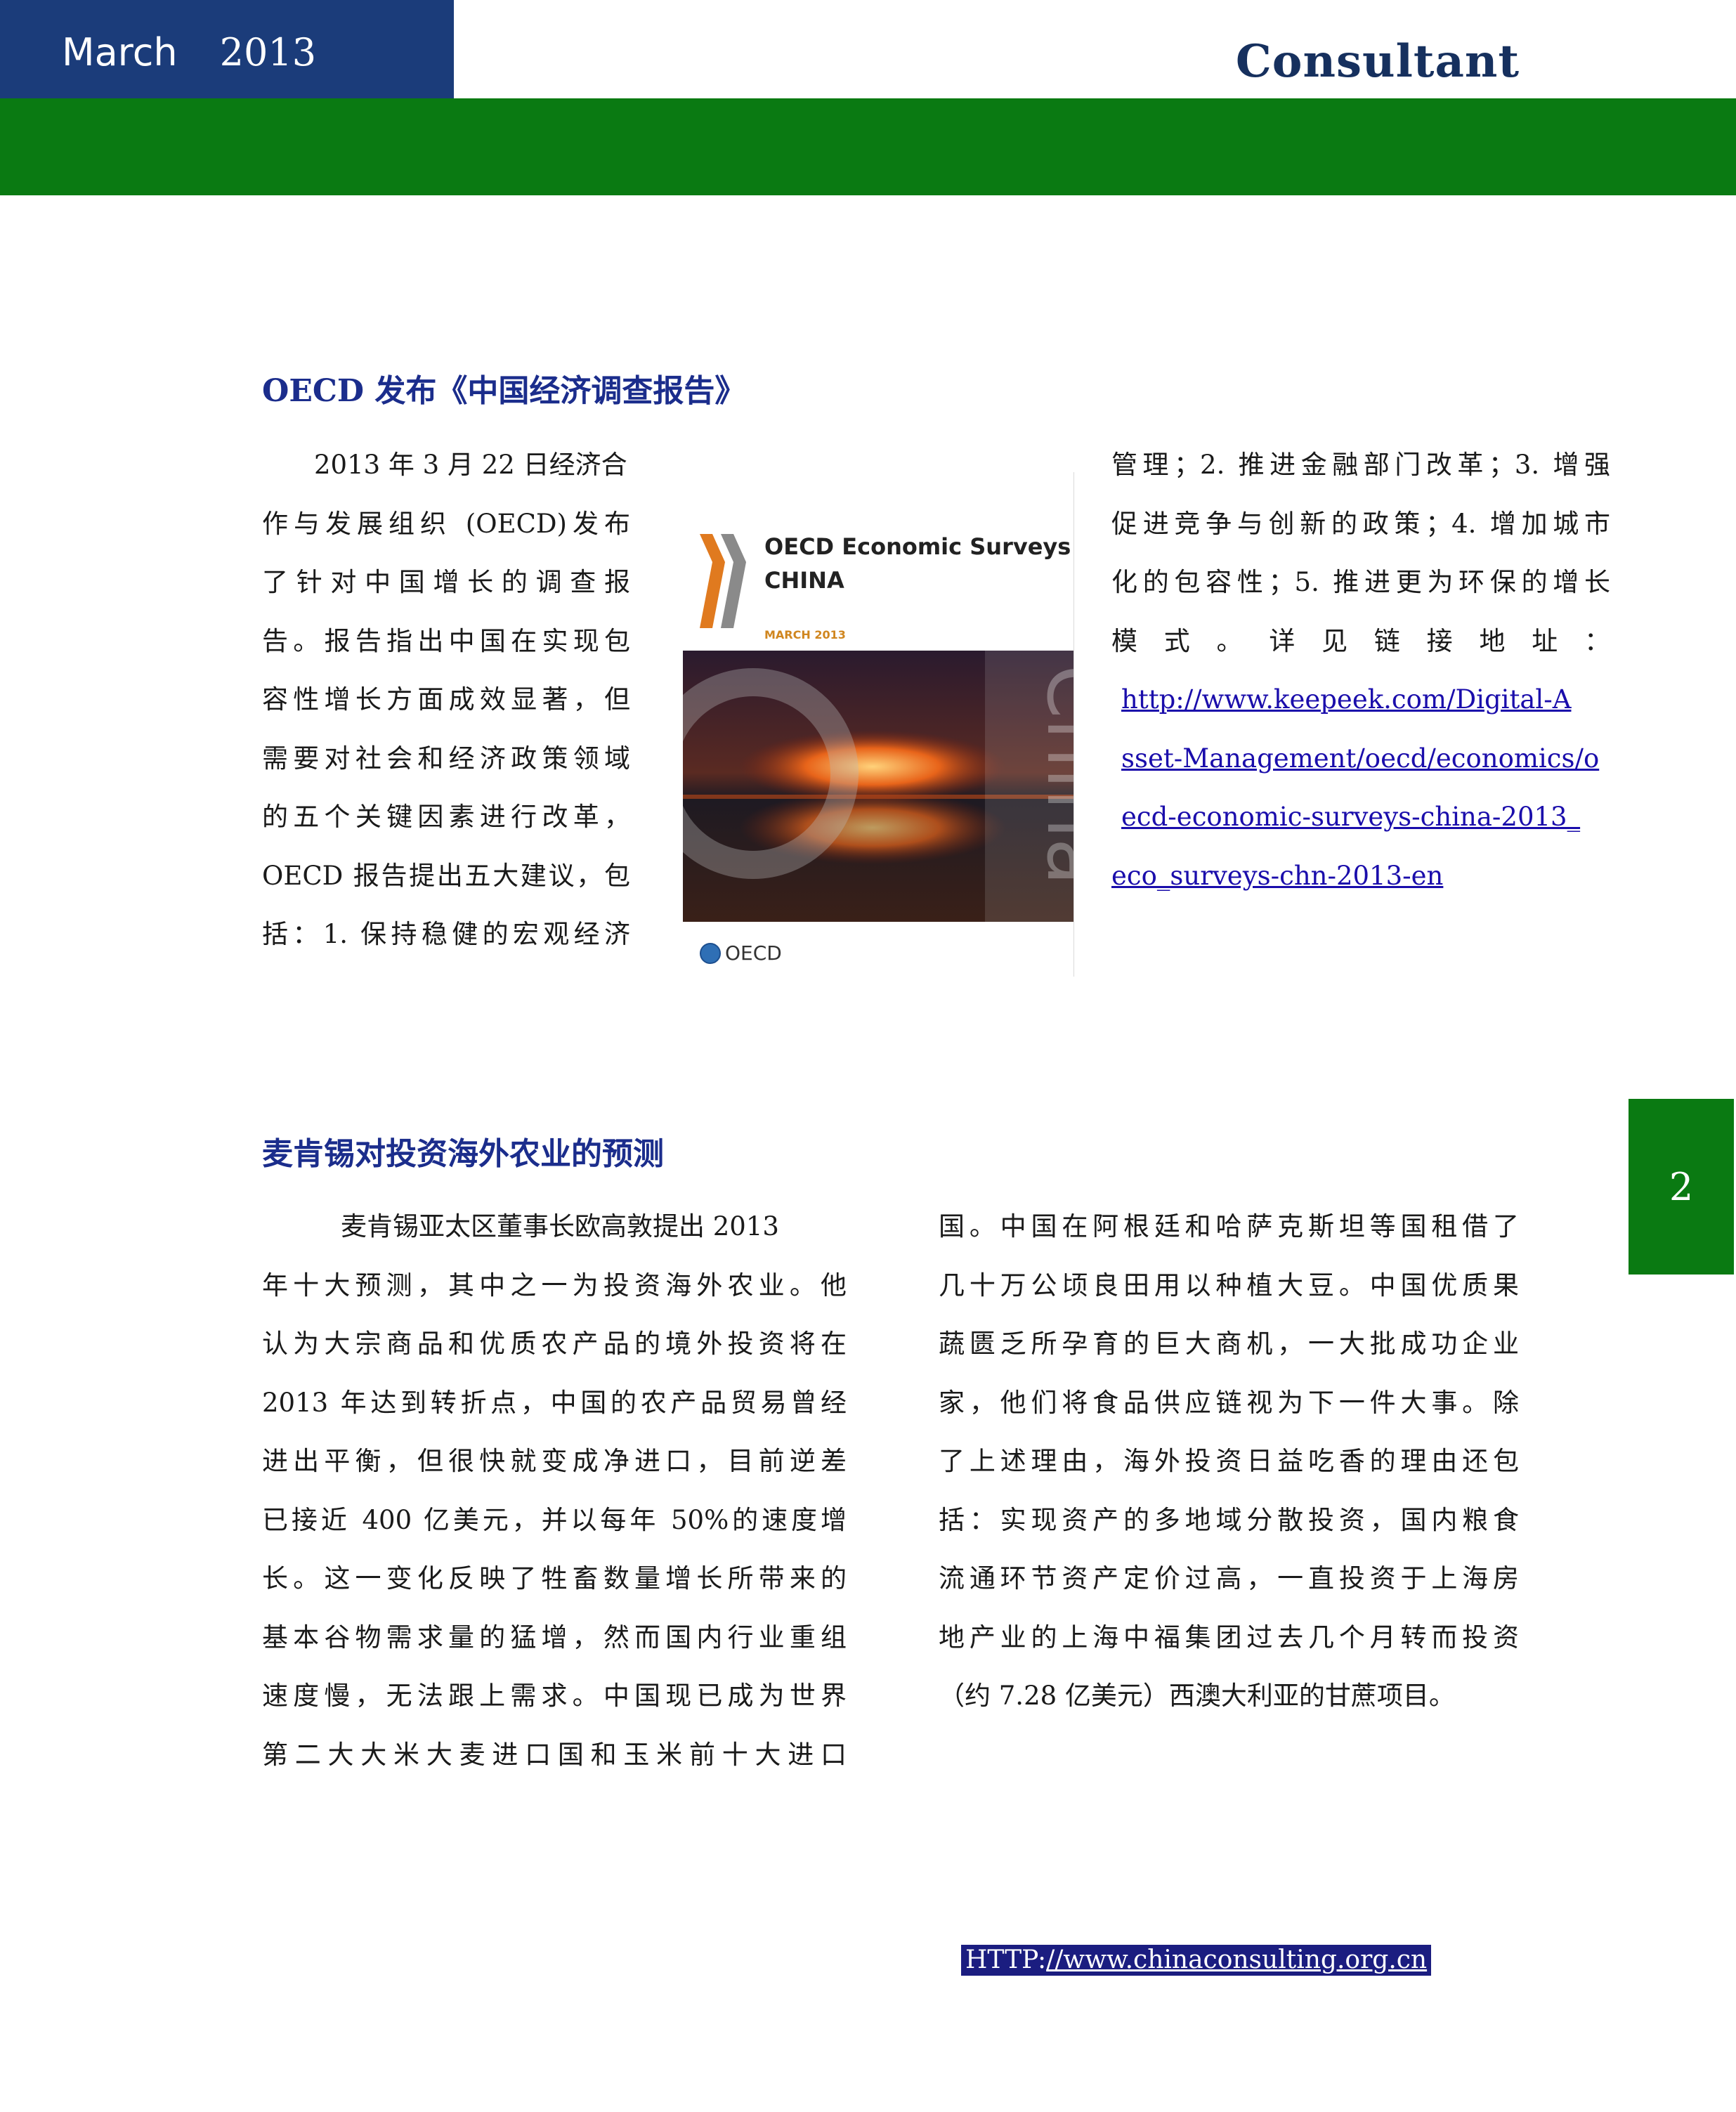  Describe the element at coordinates (878, 786) in the screenshot. I see `birds-nest-stadium-photo: China` at that location.